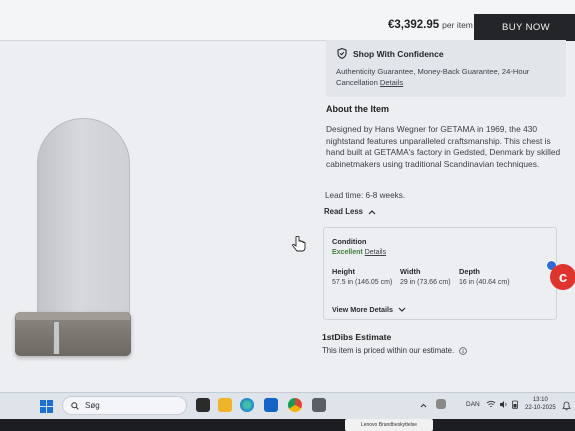 The height and width of the screenshot is (431, 575). Describe the element at coordinates (463, 350) in the screenshot. I see `info-icon` at that location.